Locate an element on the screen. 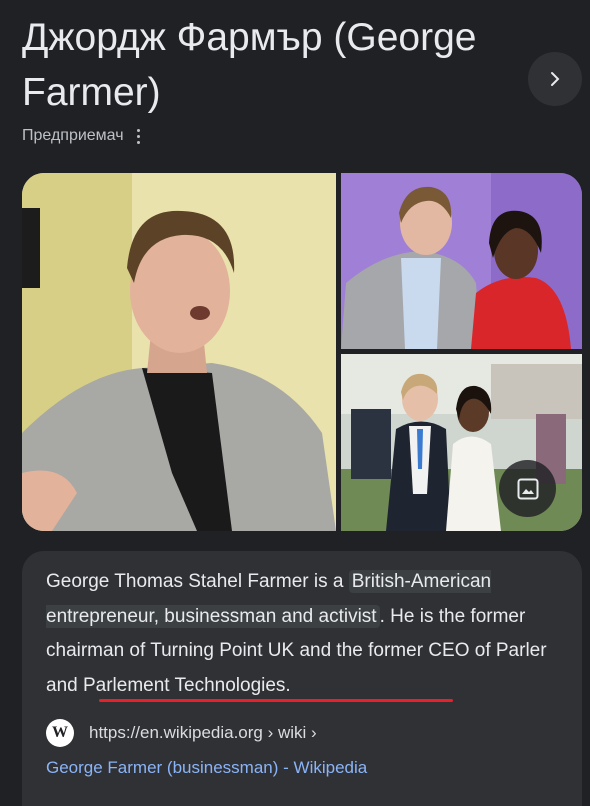  photo-couple-purple is located at coordinates (461, 261).